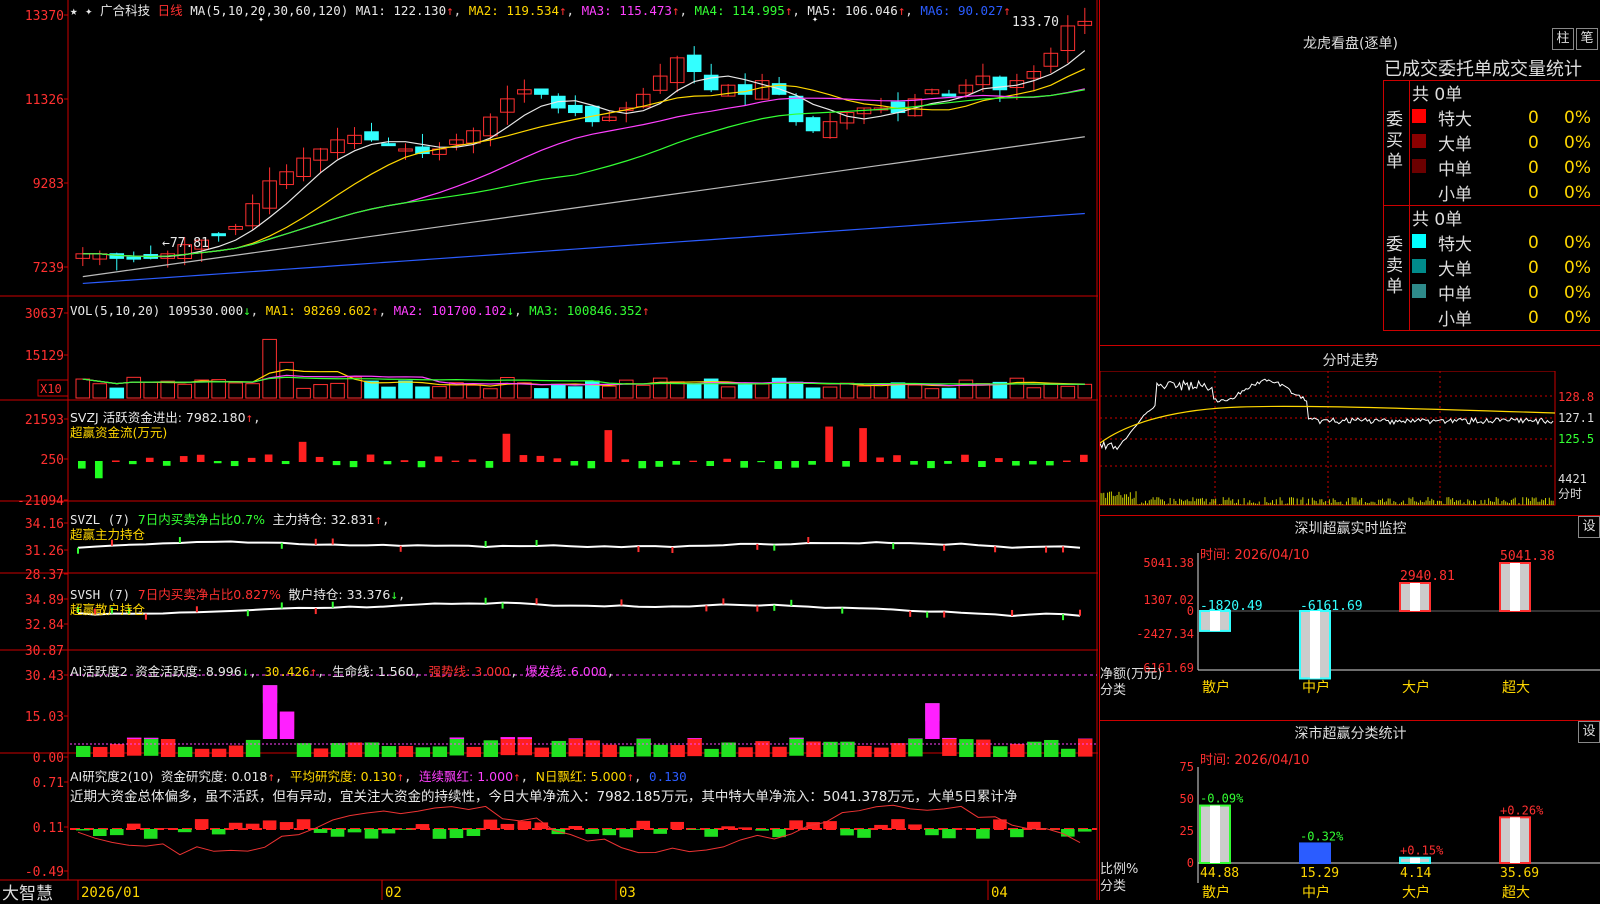 The height and width of the screenshot is (904, 1600). Describe the element at coordinates (1315, 644) in the screenshot. I see `monitor-bar-highlight` at that location.